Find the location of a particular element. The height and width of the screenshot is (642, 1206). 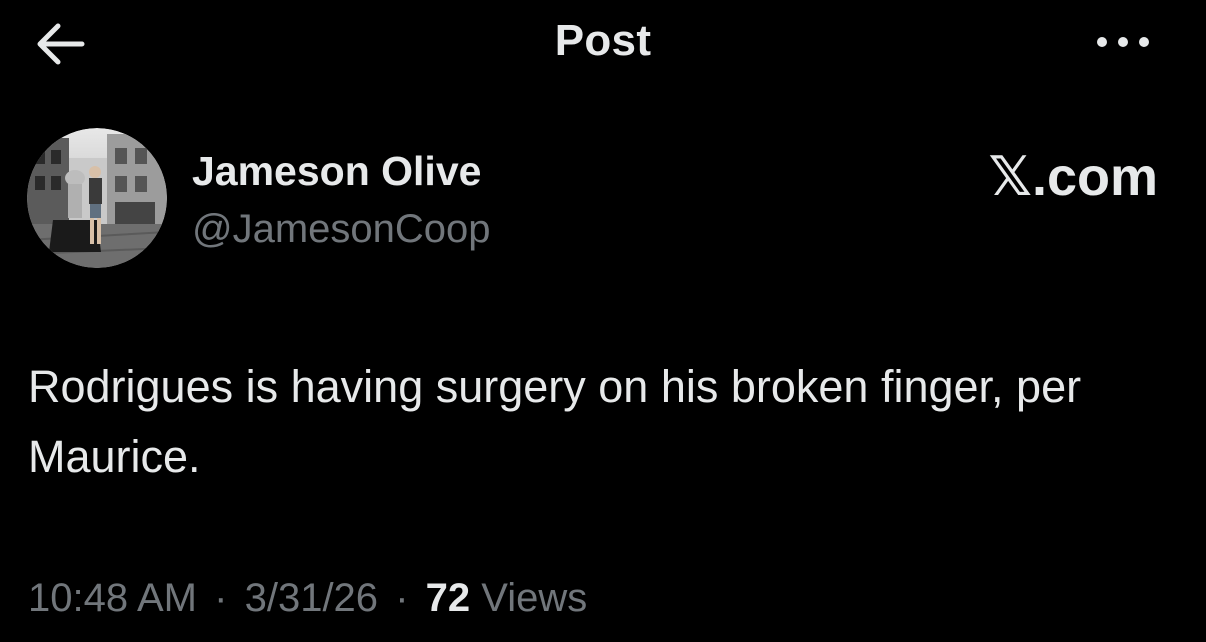

more-options-button is located at coordinates (1123, 42).